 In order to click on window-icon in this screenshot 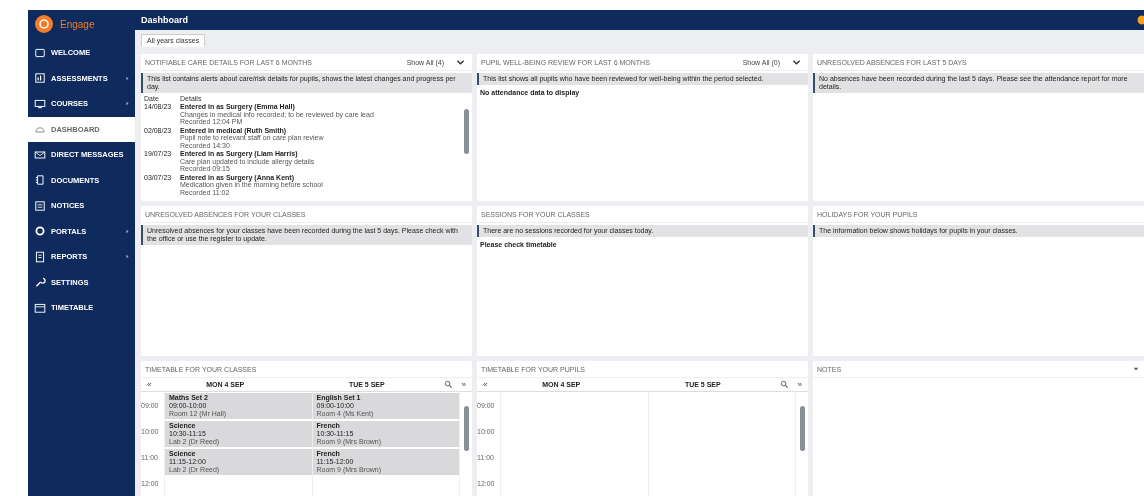, I will do `click(40, 52)`.